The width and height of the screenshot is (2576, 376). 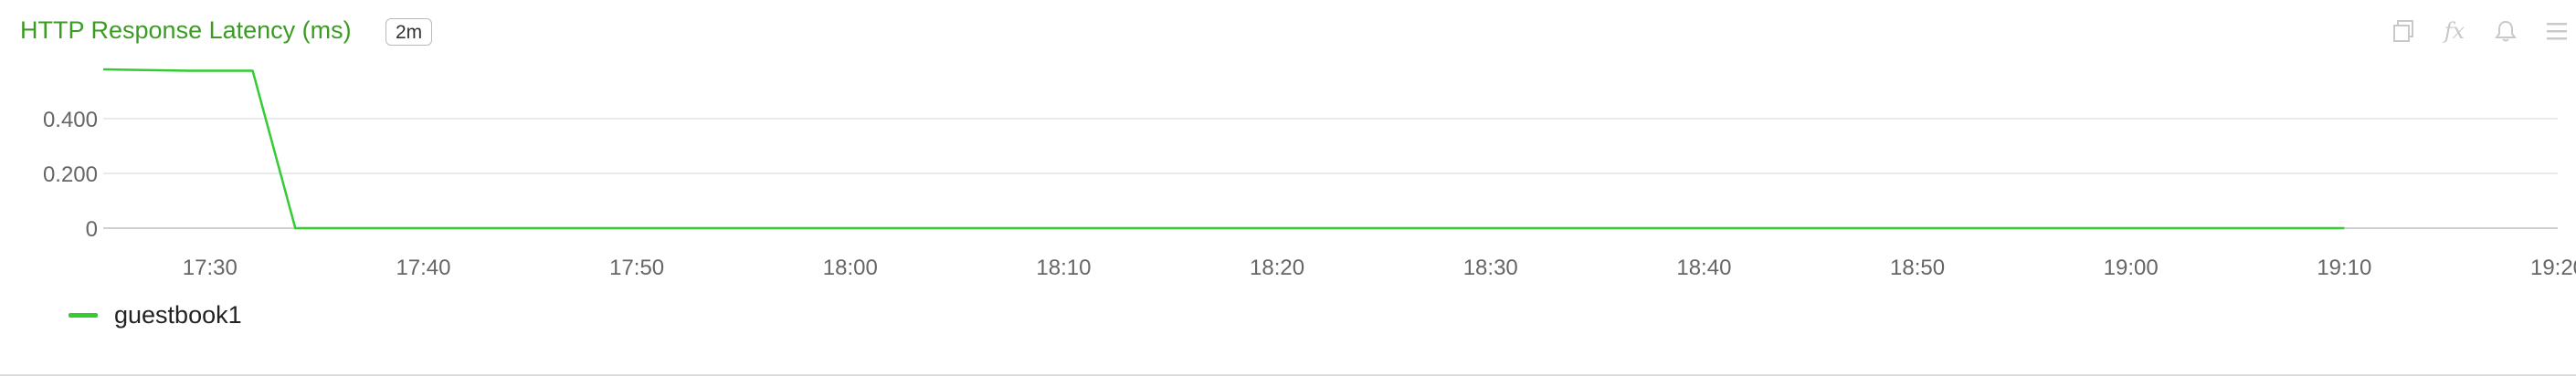 What do you see at coordinates (2344, 268) in the screenshot?
I see `x-tick-label: 19:10` at bounding box center [2344, 268].